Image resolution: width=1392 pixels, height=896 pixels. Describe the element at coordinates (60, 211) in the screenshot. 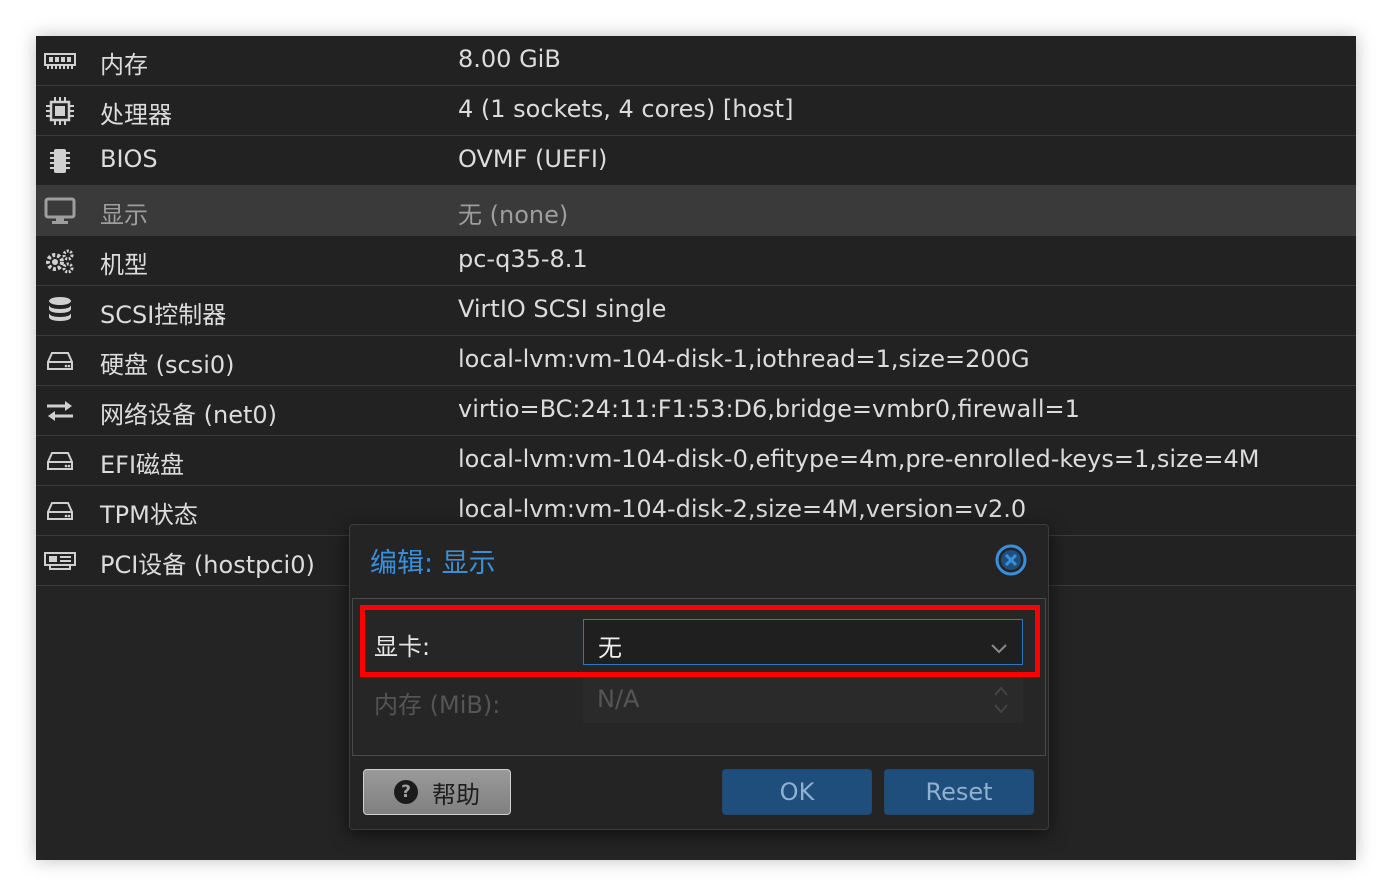

I see `monitor-icon` at that location.